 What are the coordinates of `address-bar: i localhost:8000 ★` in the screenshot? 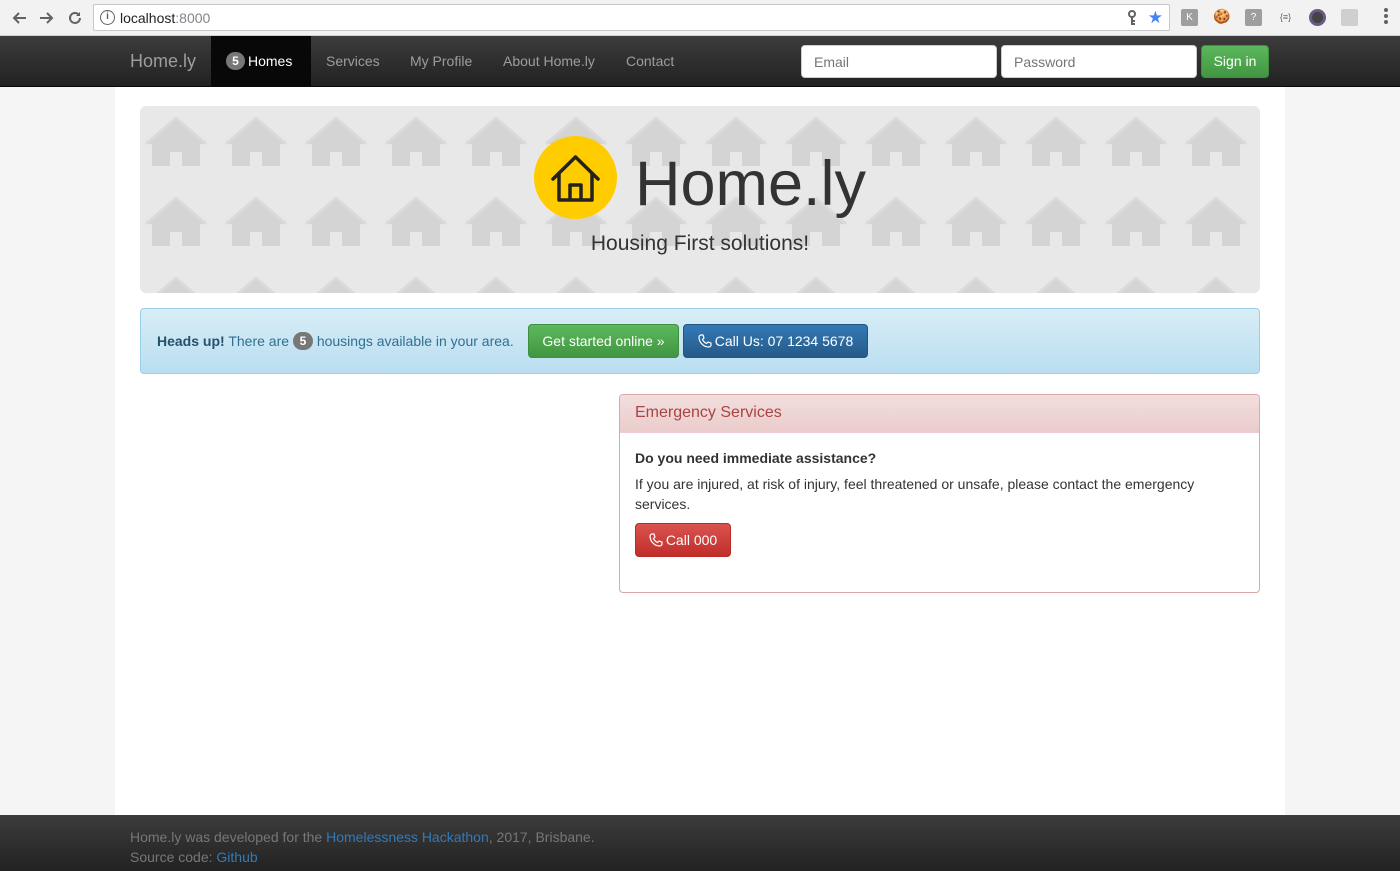 It's located at (631, 17).